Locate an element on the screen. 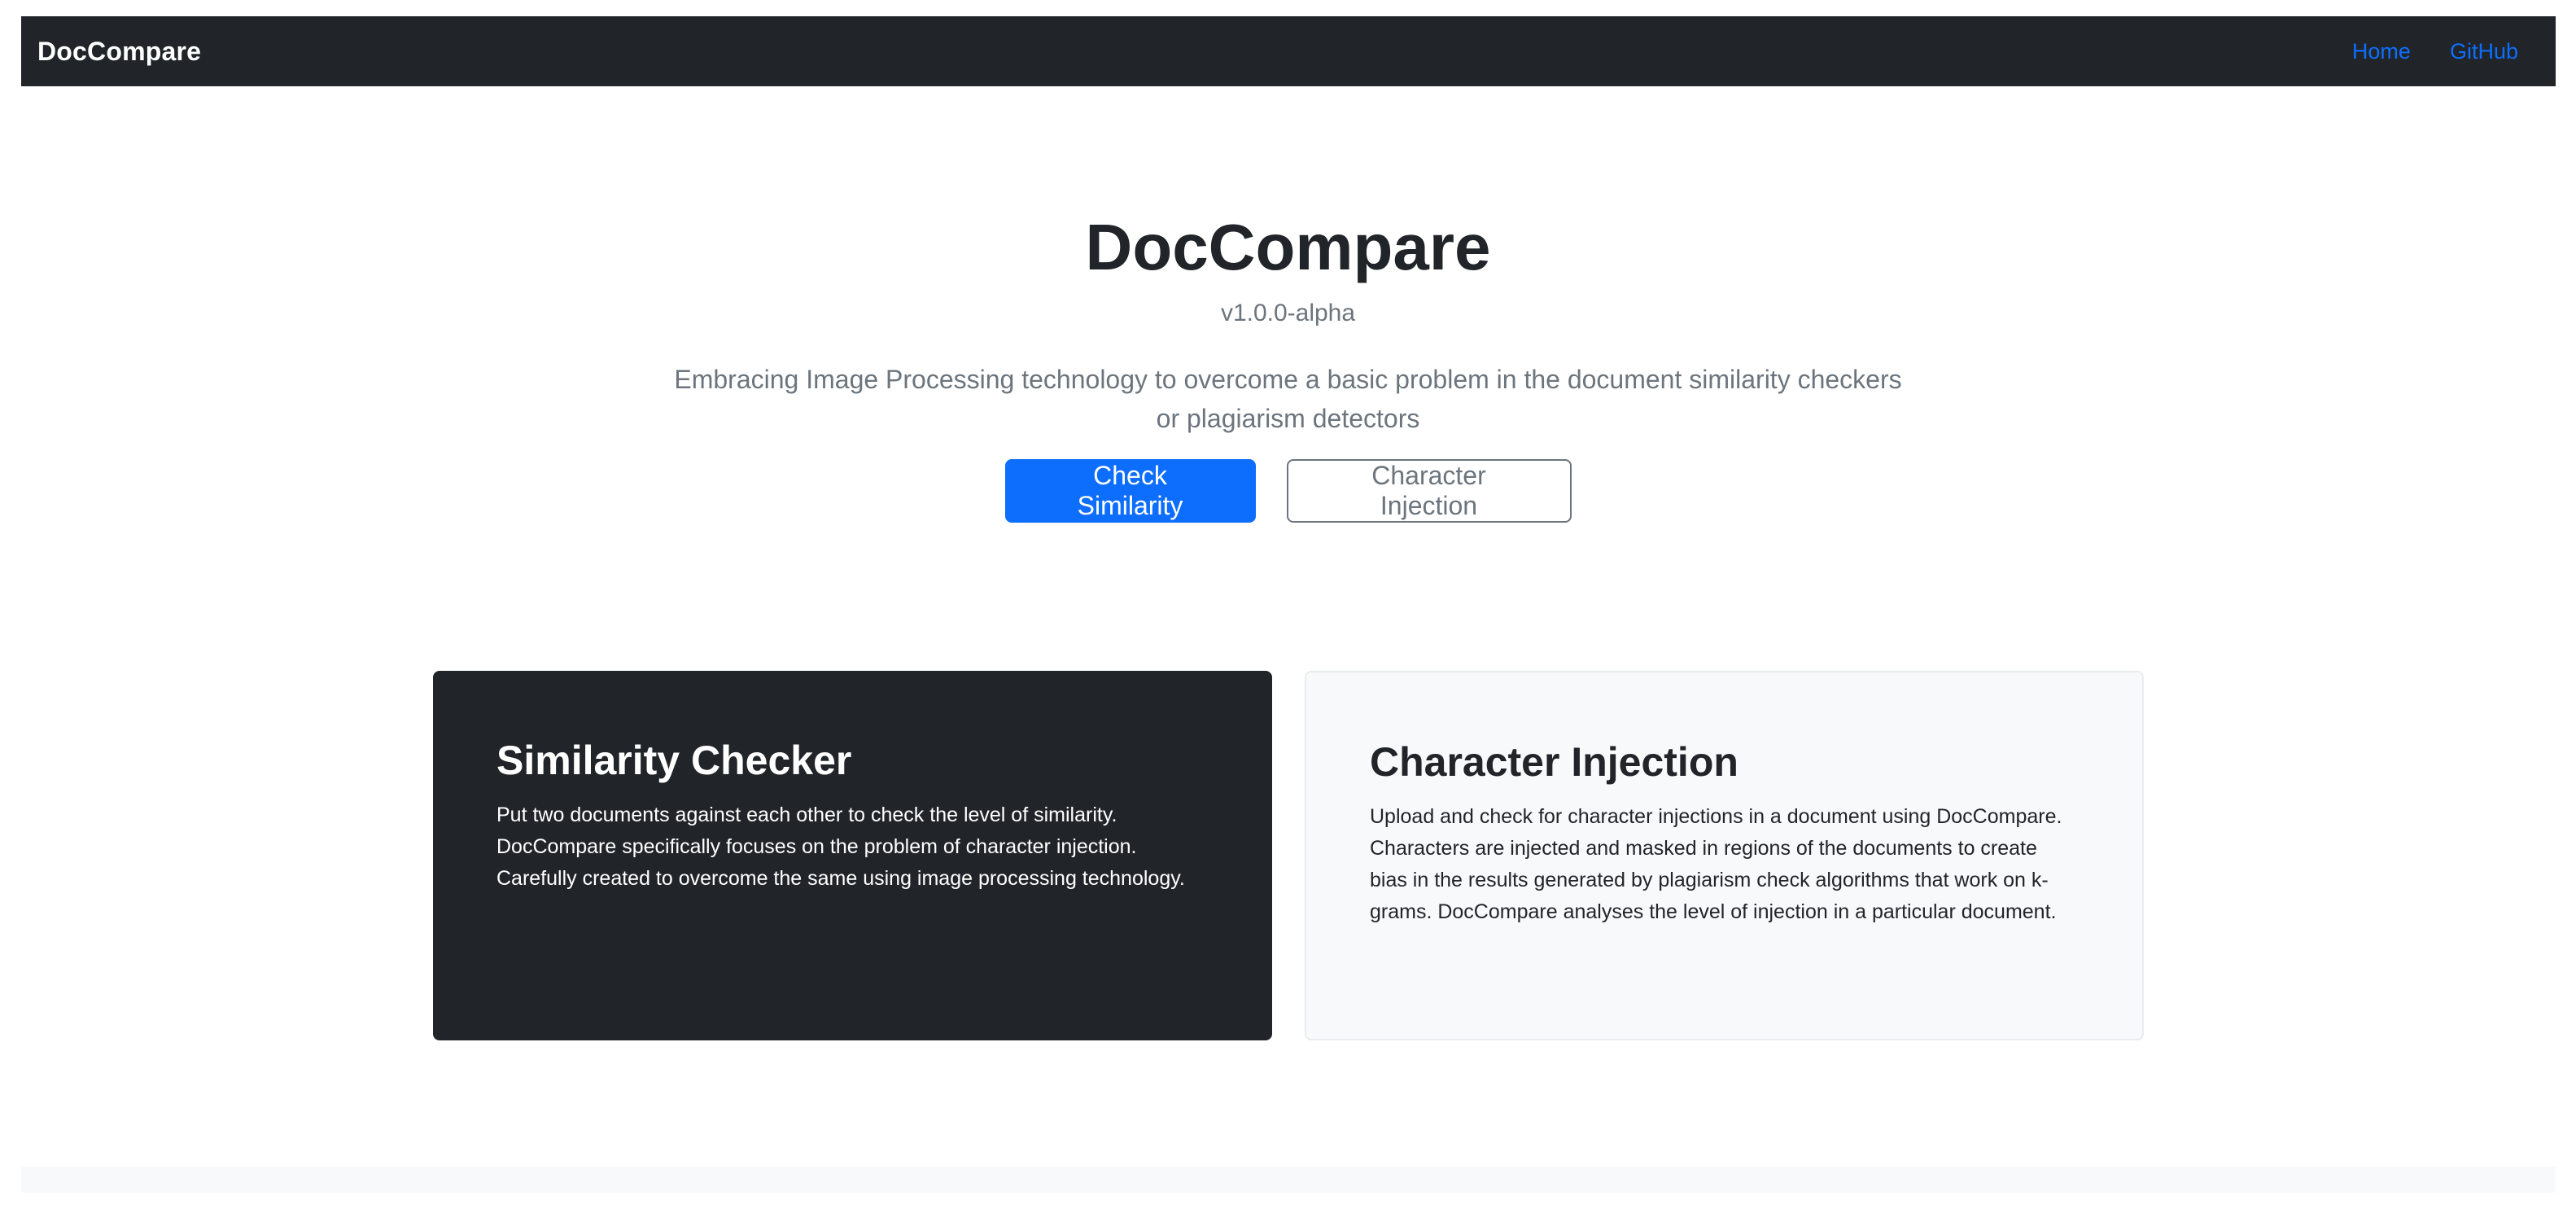 Image resolution: width=2576 pixels, height=1213 pixels. check-similarity-button: Check Similarity is located at coordinates (1130, 491).